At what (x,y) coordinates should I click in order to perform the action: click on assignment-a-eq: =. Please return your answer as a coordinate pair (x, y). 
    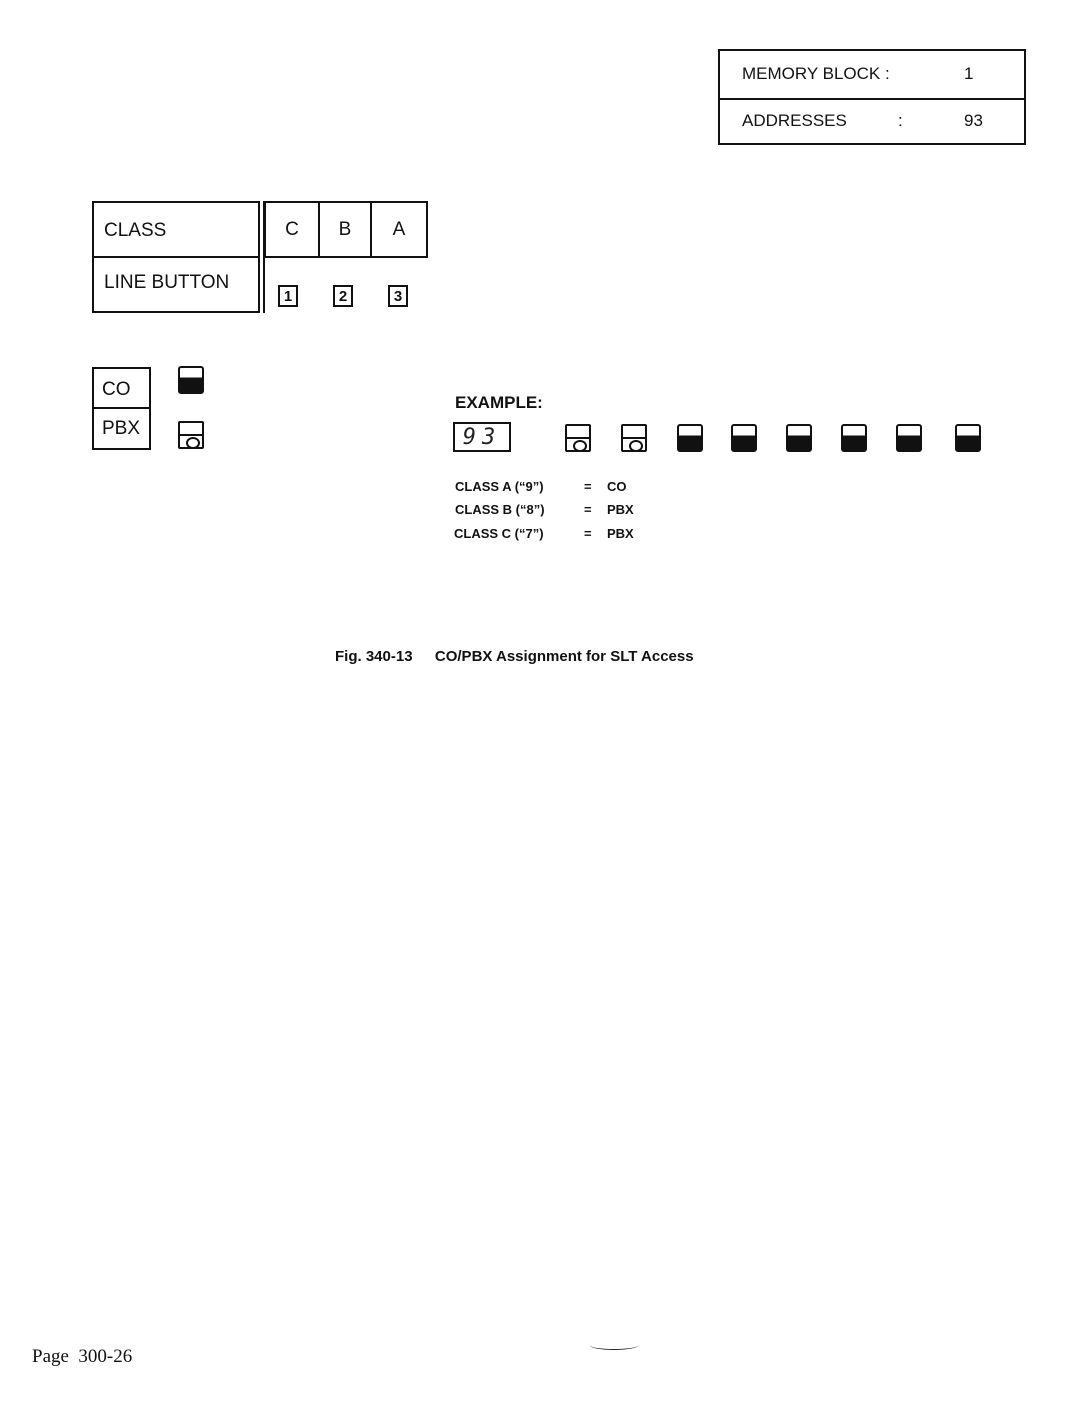
    Looking at the image, I should click on (588, 486).